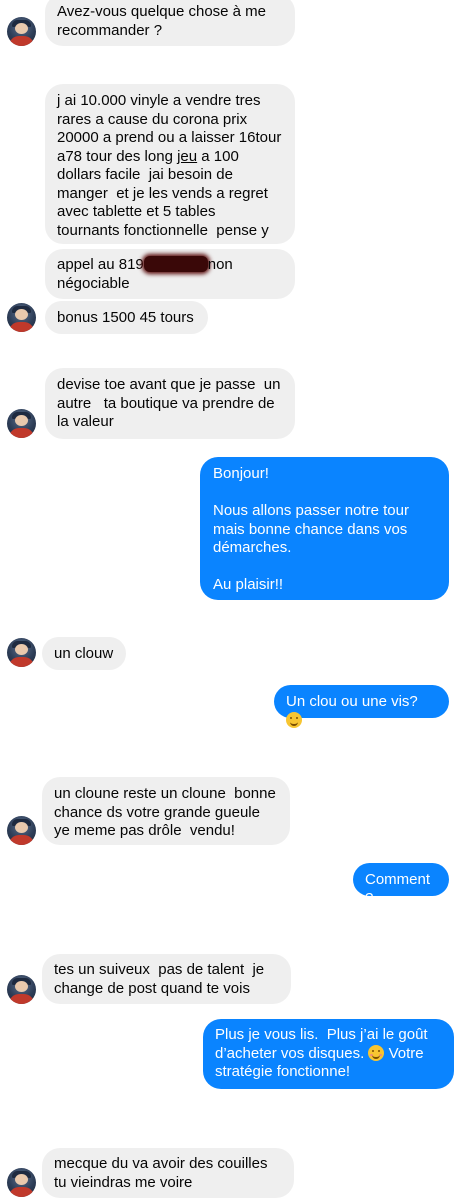  I want to click on slightly-smiling-face-icon, so click(294, 719).